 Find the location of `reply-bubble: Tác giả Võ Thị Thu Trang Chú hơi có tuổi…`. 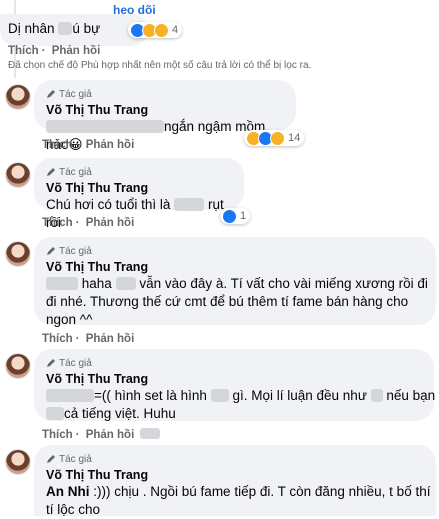

reply-bubble: Tác giả Võ Thị Thu Trang Chú hơi có tuổi… is located at coordinates (139, 194).